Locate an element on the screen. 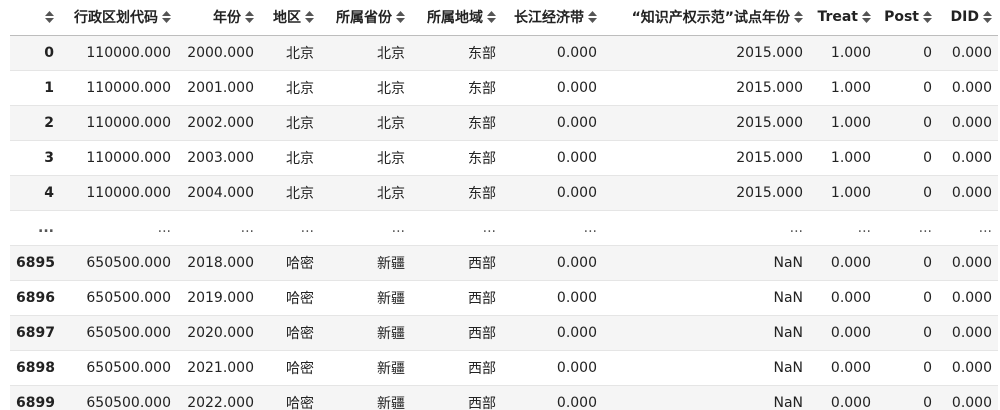  column-header-yangtze-belt: 长江经济带 is located at coordinates (552, 18).